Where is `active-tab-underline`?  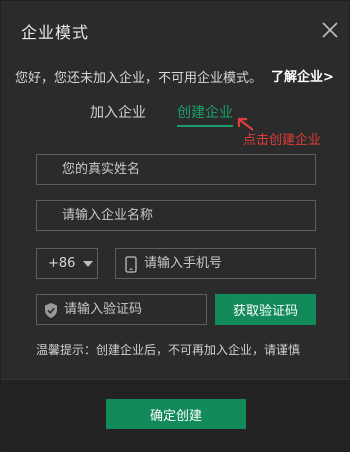
active-tab-underline is located at coordinates (205, 126).